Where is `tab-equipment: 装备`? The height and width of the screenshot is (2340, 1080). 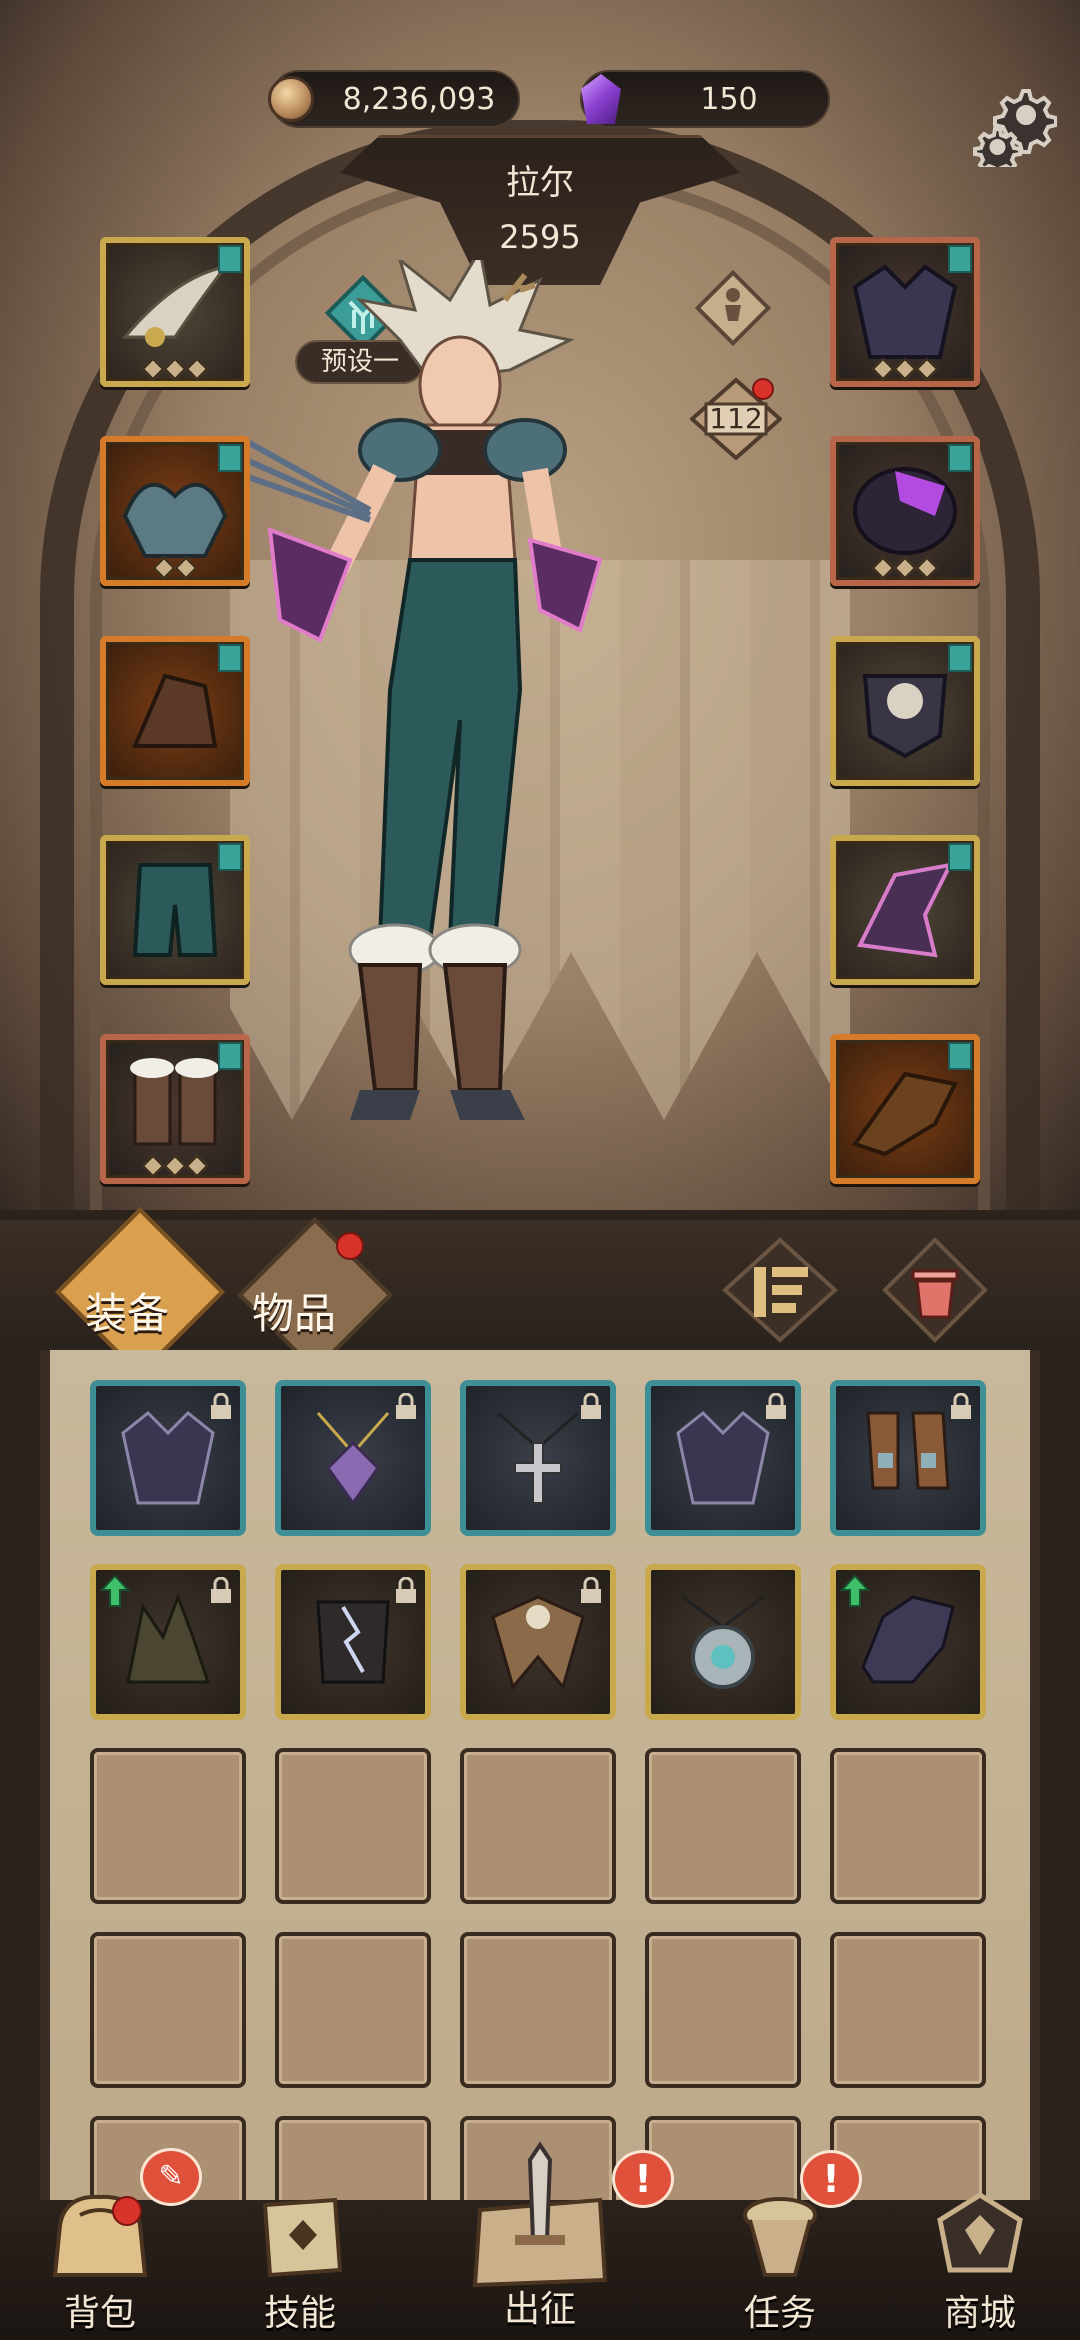 tab-equipment: 装备 is located at coordinates (127, 1310).